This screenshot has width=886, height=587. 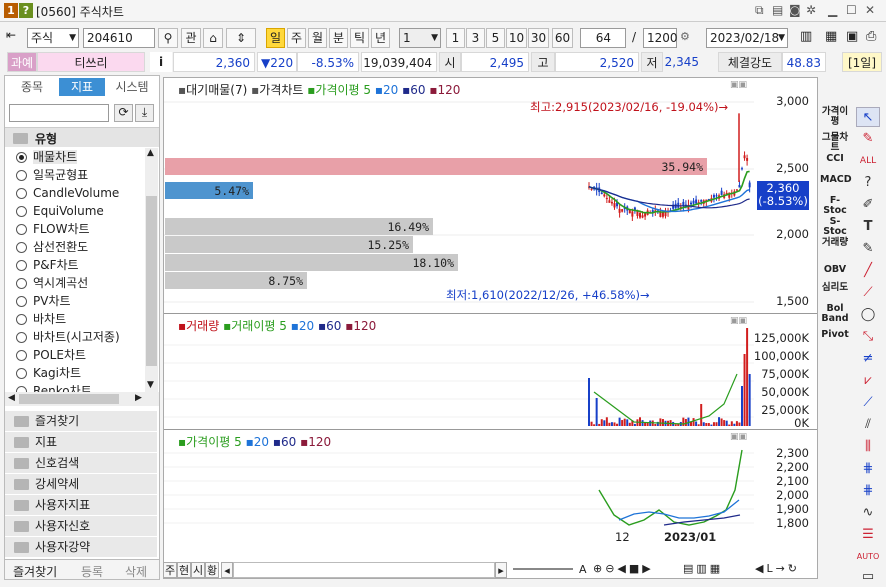 I want to click on help-badge: ?, so click(x=26, y=10).